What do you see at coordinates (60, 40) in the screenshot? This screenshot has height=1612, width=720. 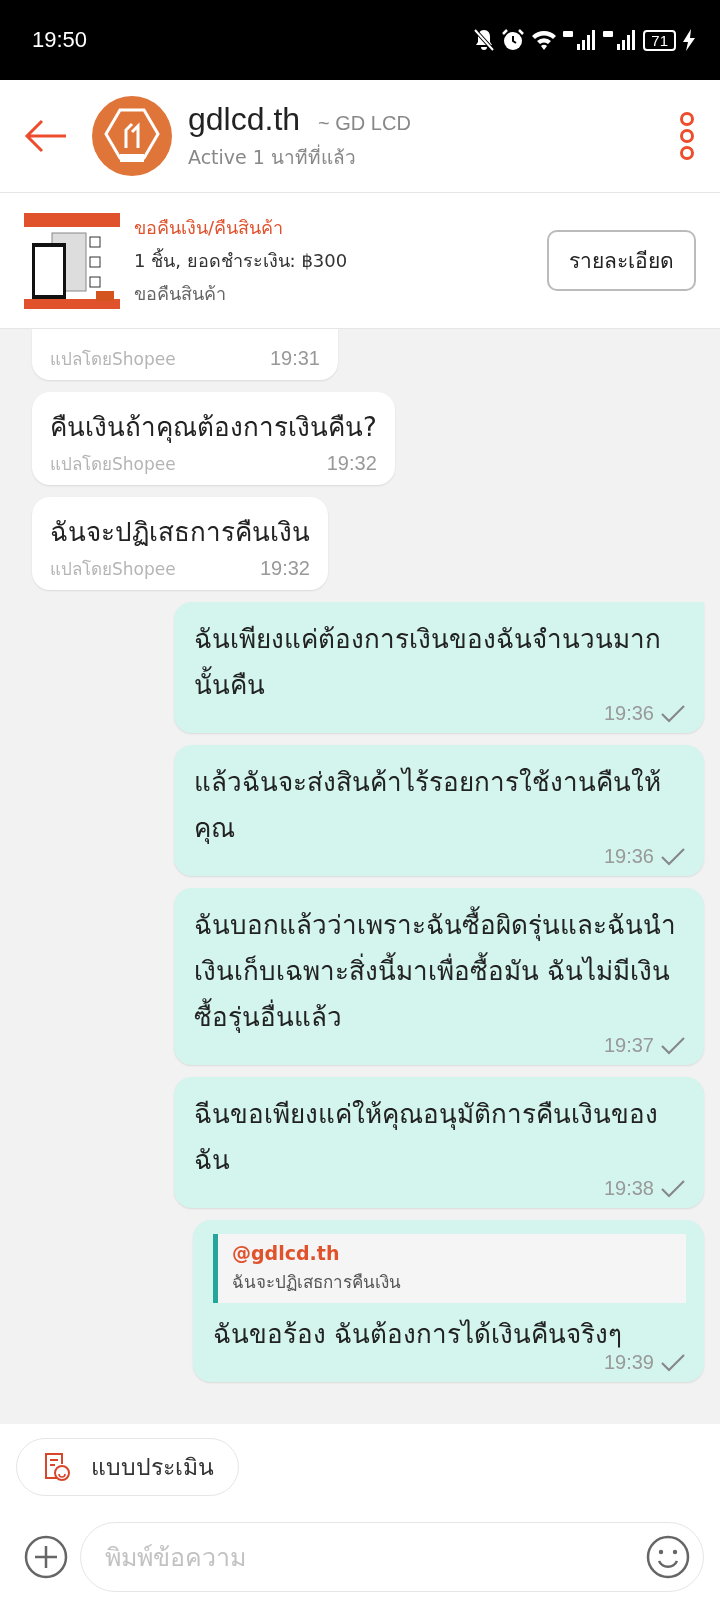 I see `clock: 19:50` at bounding box center [60, 40].